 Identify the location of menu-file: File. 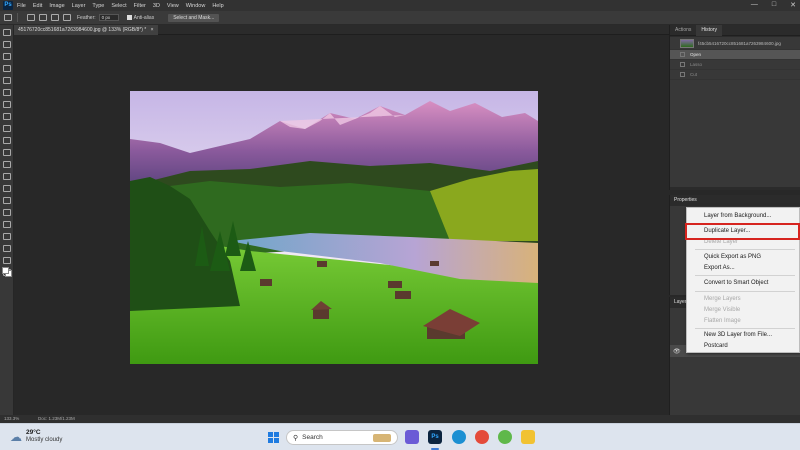
(21, 6).